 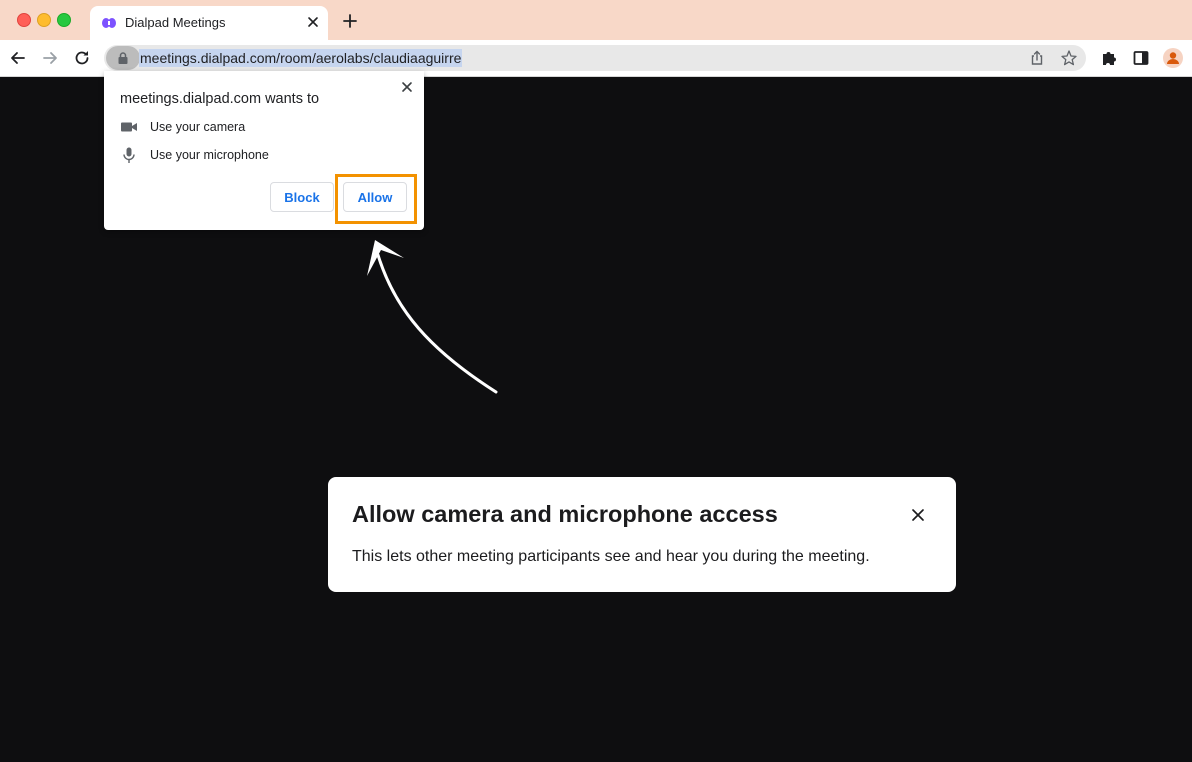 What do you see at coordinates (209, 155) in the screenshot?
I see `permission-item-microphone: Use your microphone` at bounding box center [209, 155].